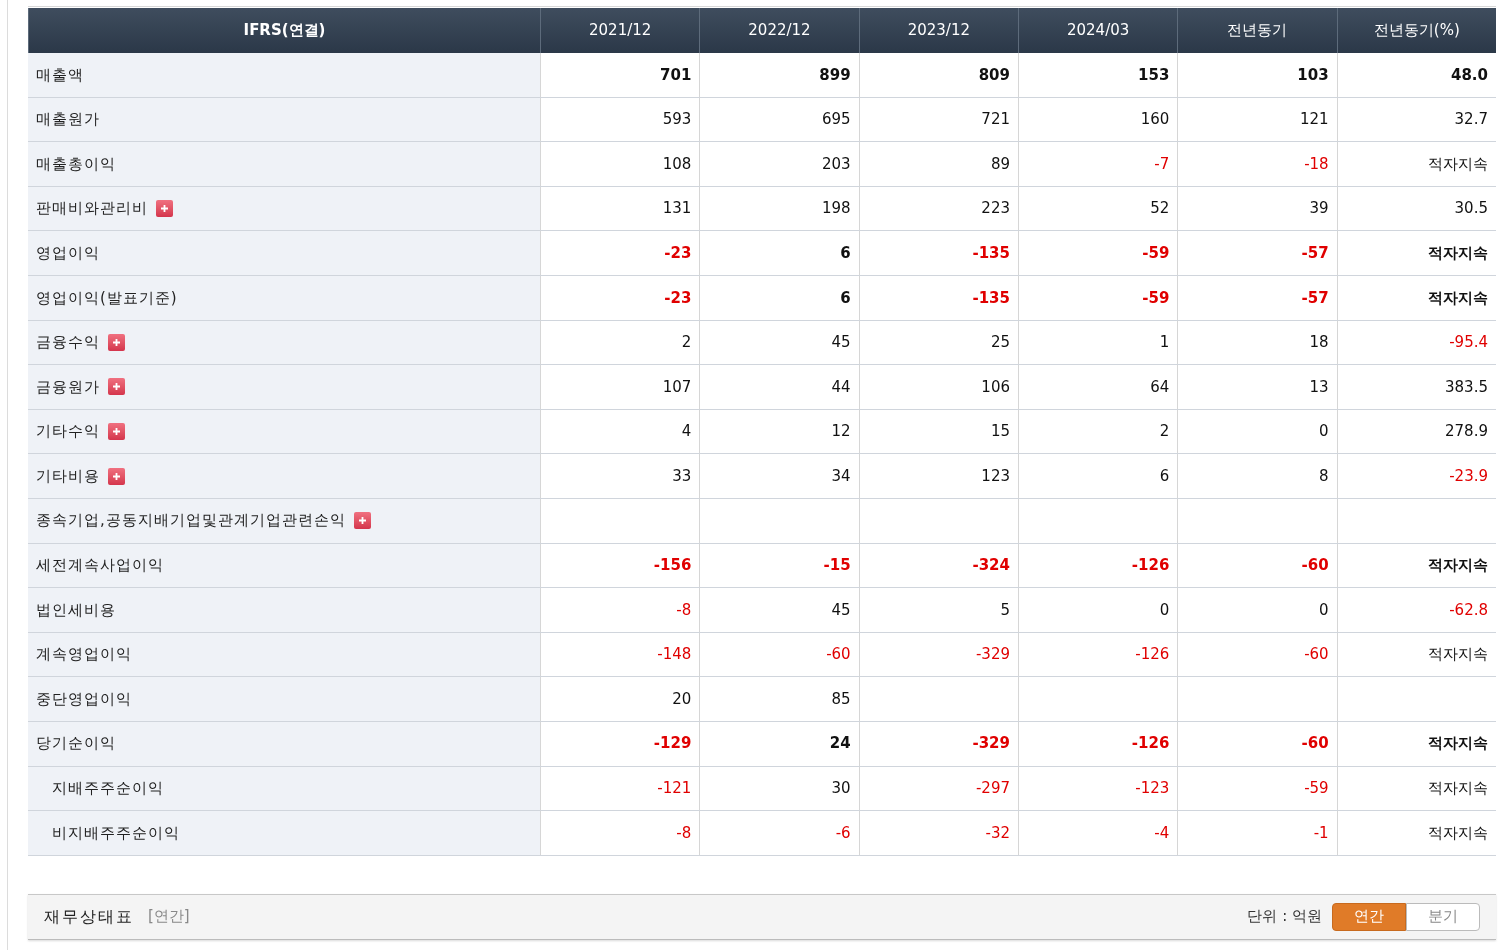 Image resolution: width=1499 pixels, height=950 pixels. What do you see at coordinates (1155, 120) in the screenshot?
I see `table-cell-text: 160` at bounding box center [1155, 120].